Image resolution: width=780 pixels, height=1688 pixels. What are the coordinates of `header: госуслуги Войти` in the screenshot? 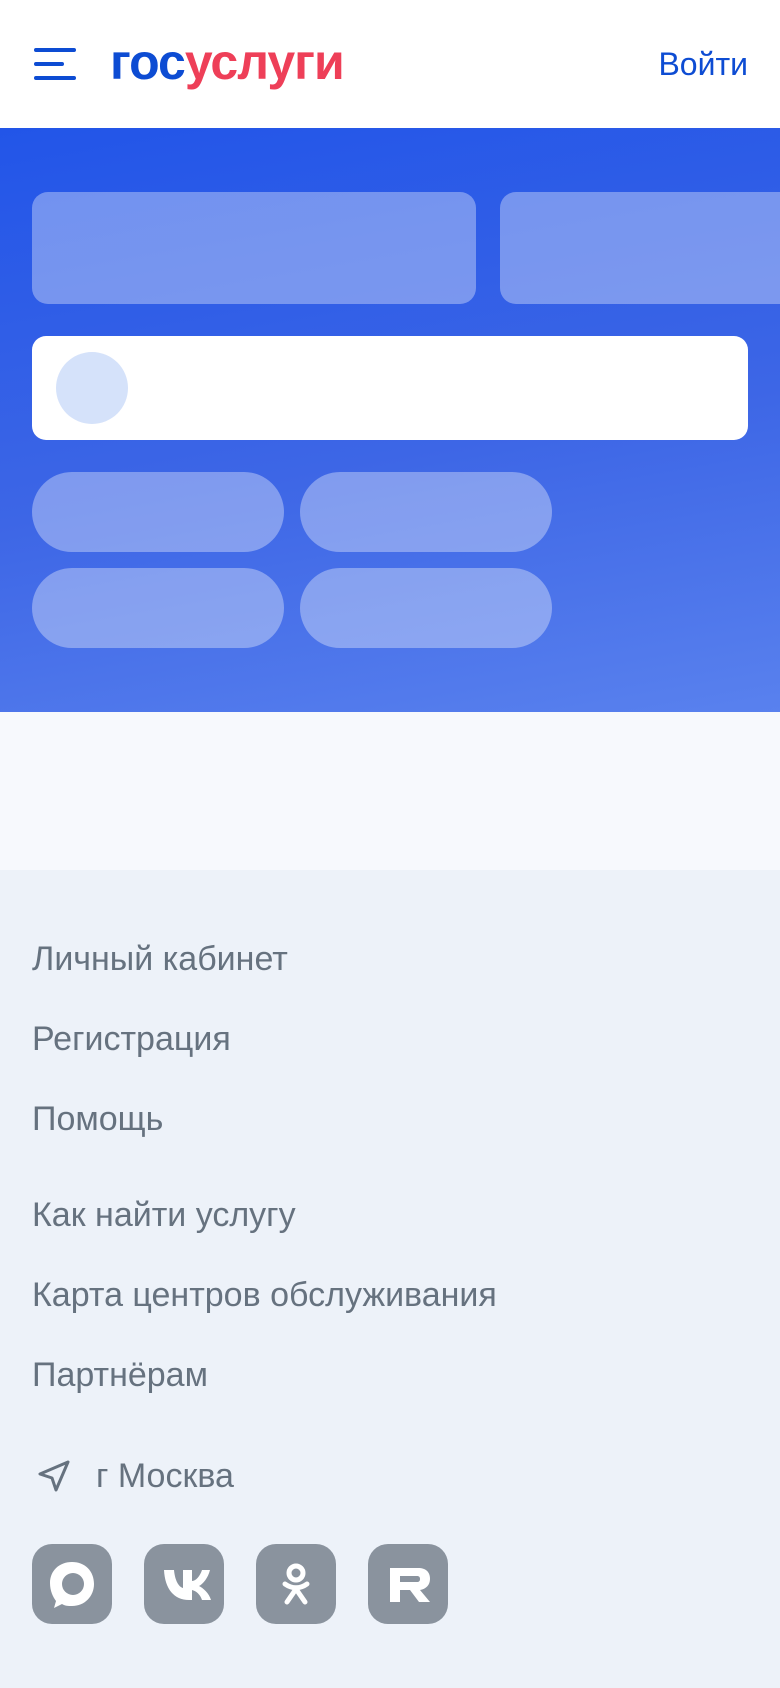 It's located at (390, 64).